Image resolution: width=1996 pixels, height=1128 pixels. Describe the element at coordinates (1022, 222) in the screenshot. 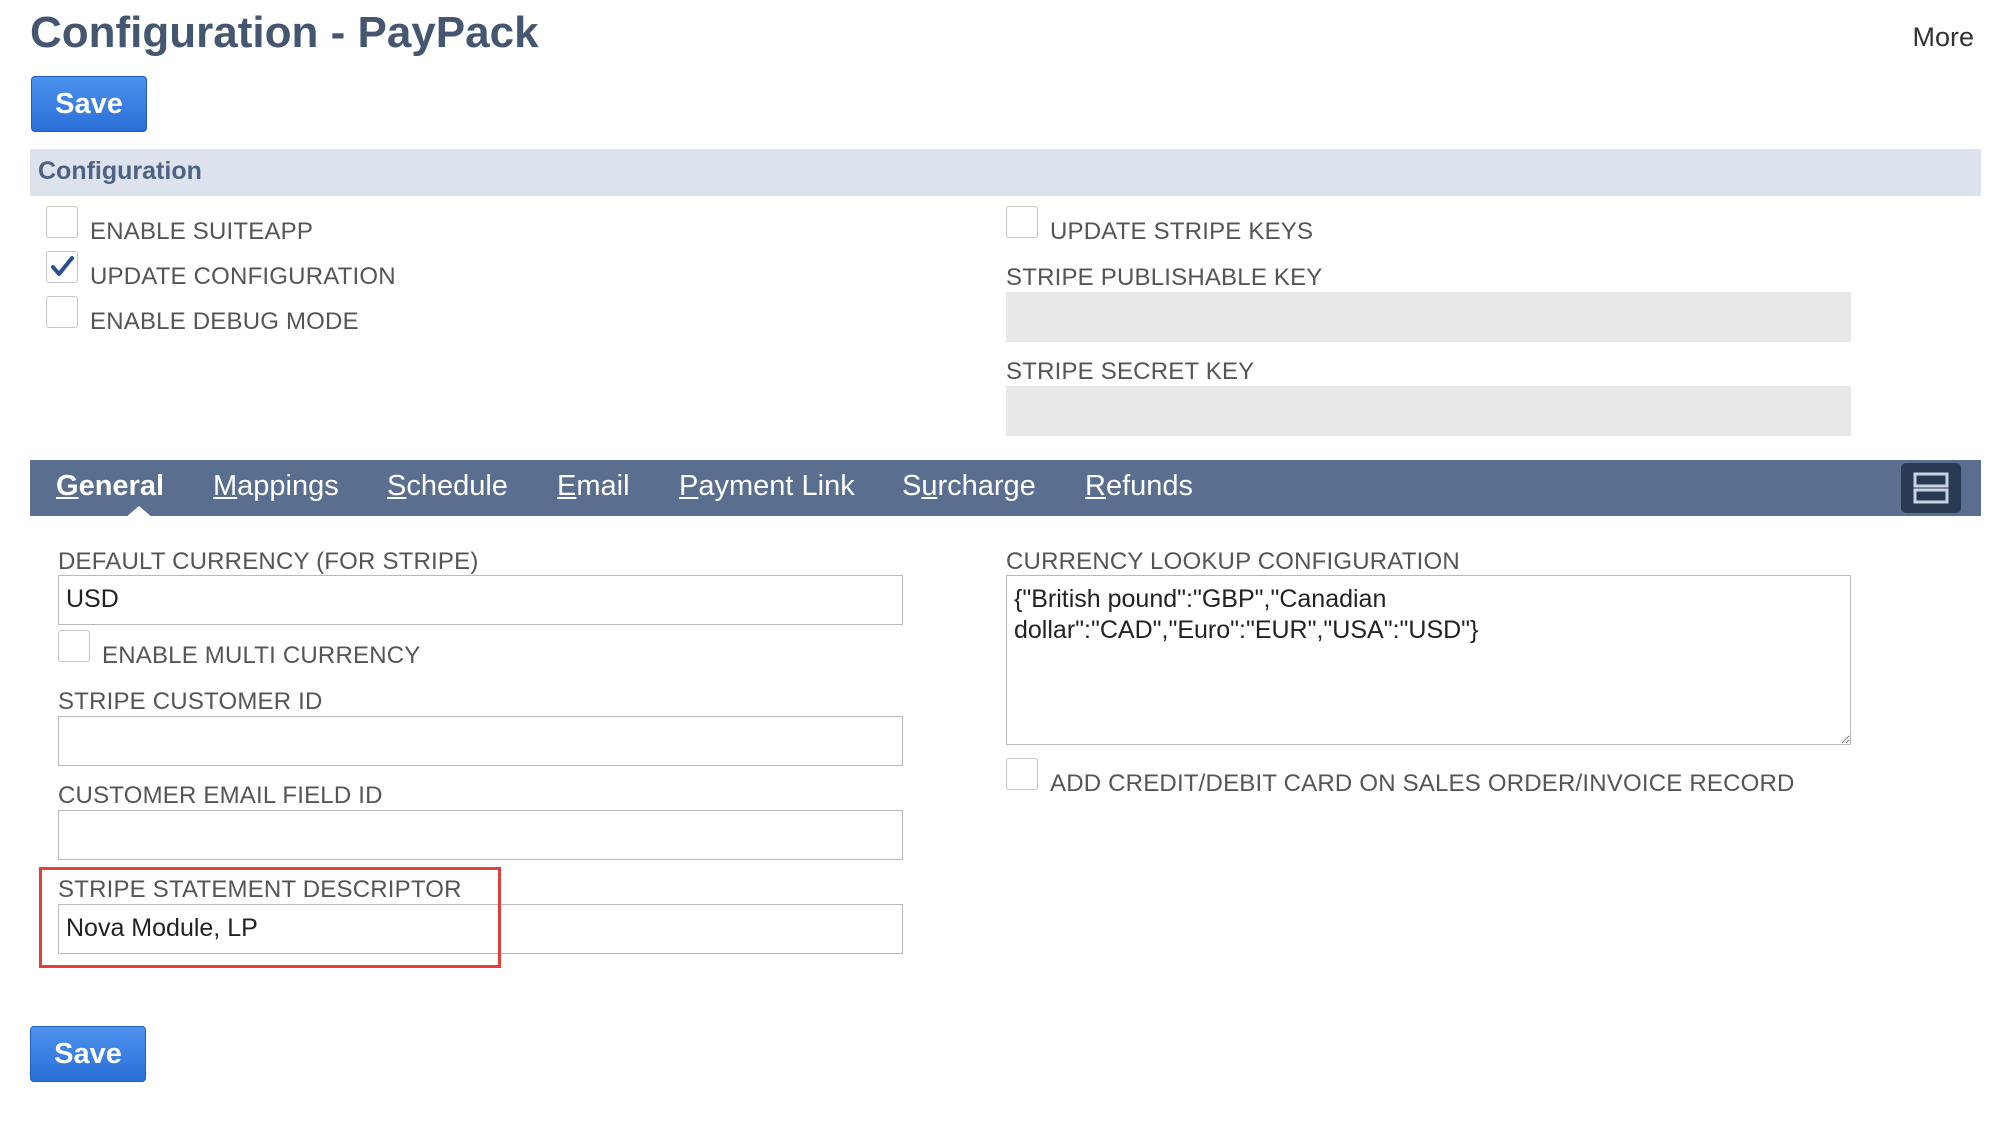

I see `update-stripe-keys-checkbox` at that location.